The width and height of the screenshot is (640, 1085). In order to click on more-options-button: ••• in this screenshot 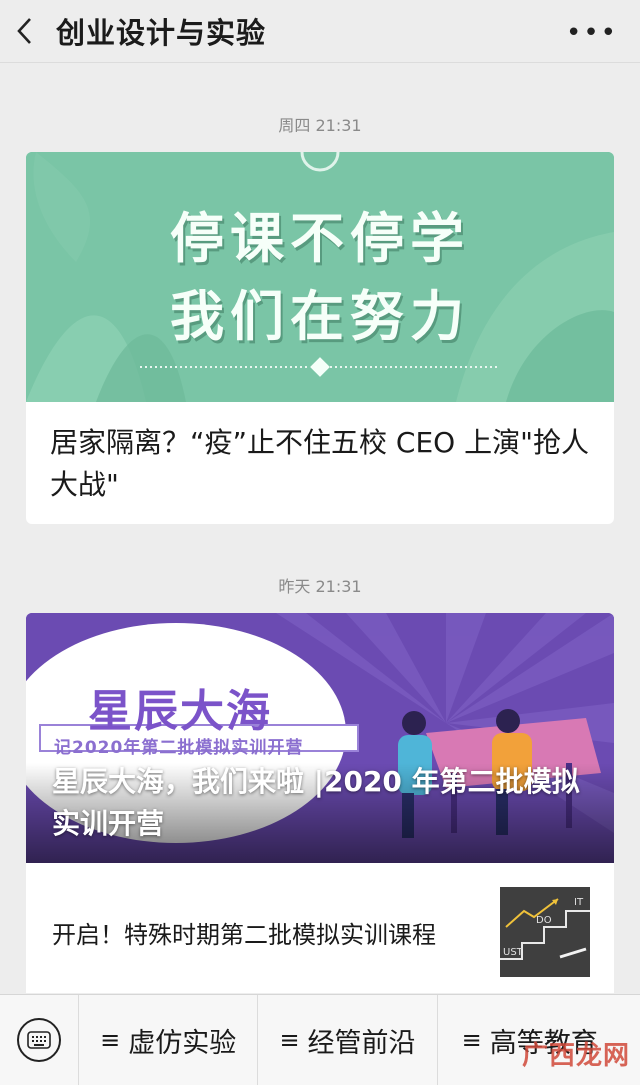, I will do `click(592, 33)`.